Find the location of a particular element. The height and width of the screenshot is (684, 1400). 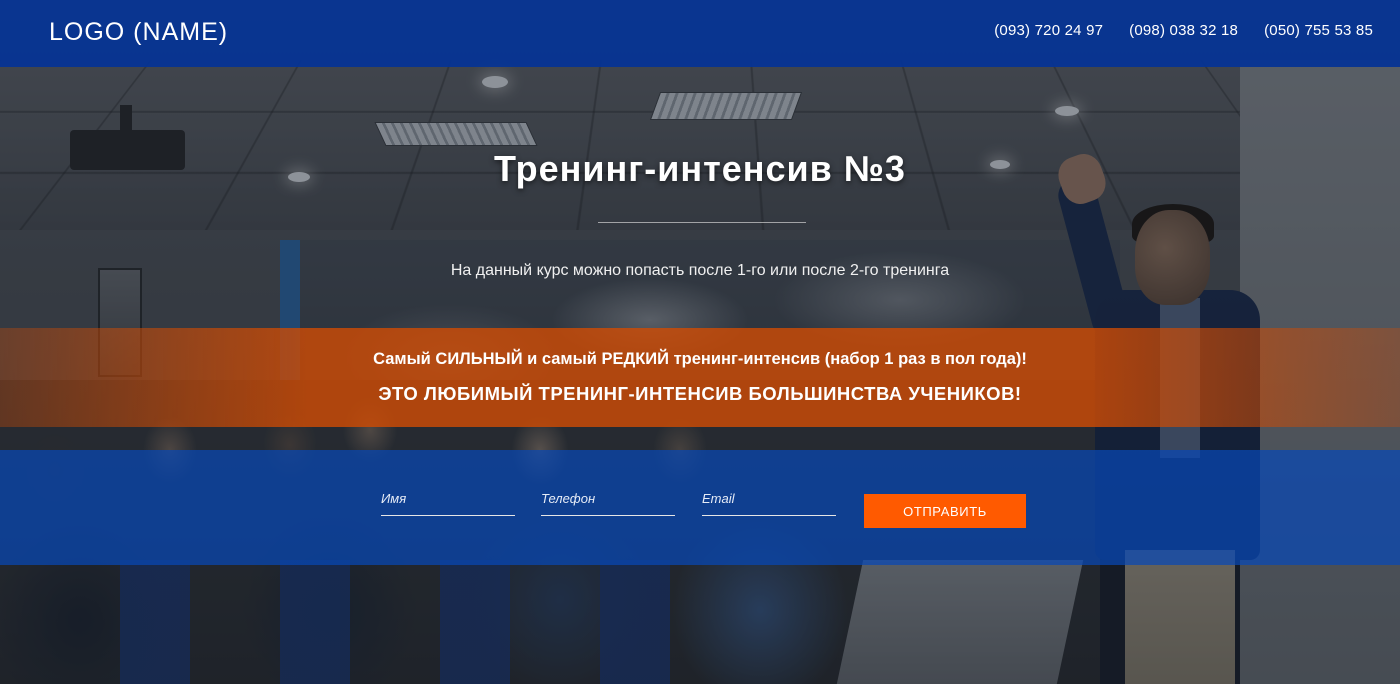

name-input is located at coordinates (448, 501).